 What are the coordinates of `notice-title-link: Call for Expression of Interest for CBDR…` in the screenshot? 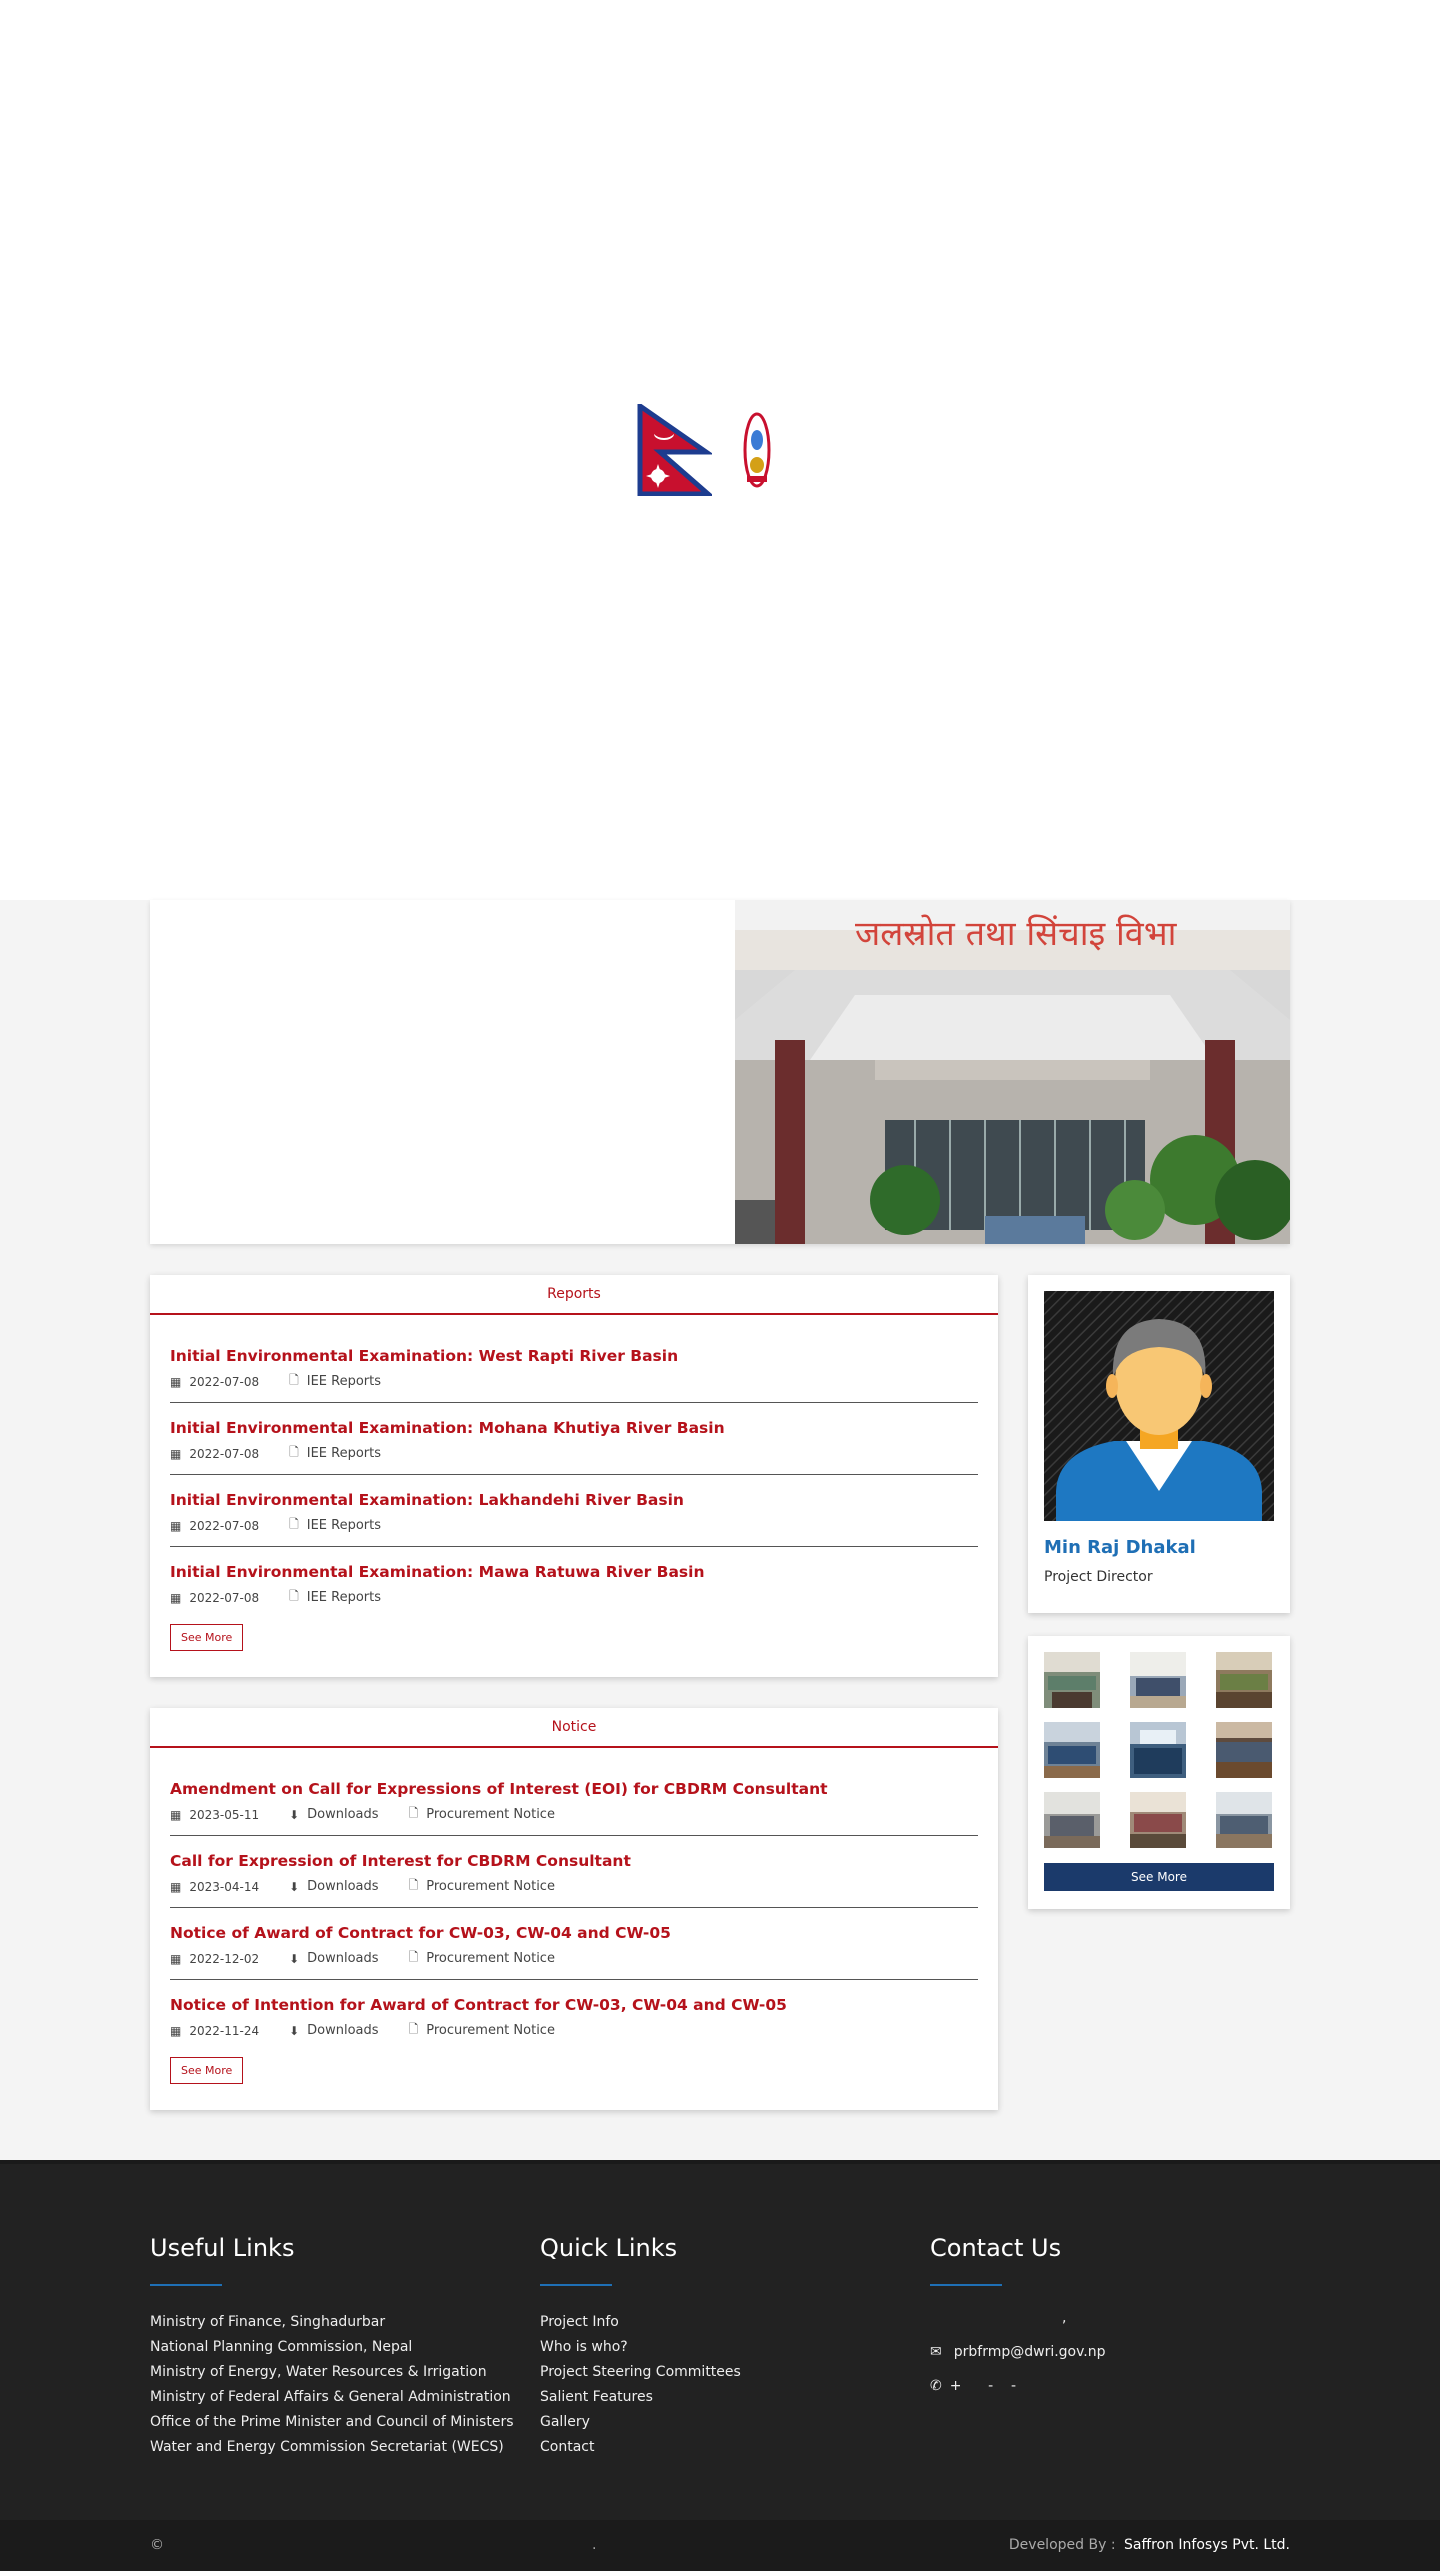 It's located at (574, 1861).